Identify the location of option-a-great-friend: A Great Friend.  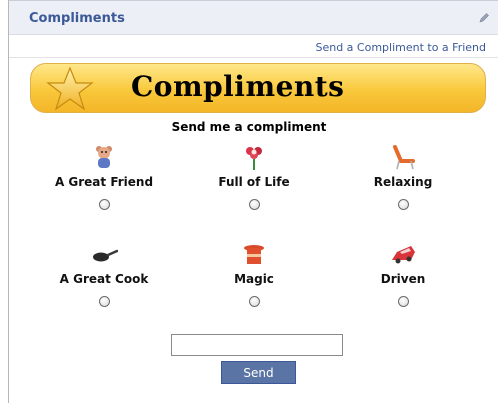
(104, 176).